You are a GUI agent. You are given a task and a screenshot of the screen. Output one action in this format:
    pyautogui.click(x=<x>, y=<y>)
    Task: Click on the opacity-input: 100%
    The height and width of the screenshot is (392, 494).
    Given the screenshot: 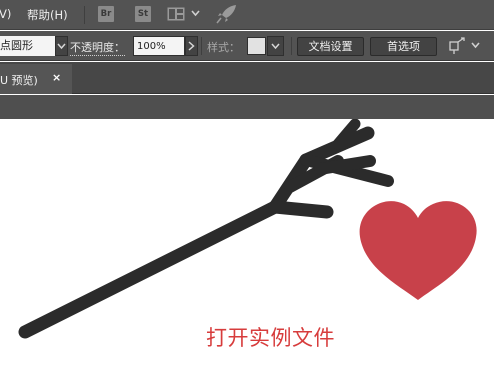 What is the action you would take?
    pyautogui.click(x=159, y=46)
    